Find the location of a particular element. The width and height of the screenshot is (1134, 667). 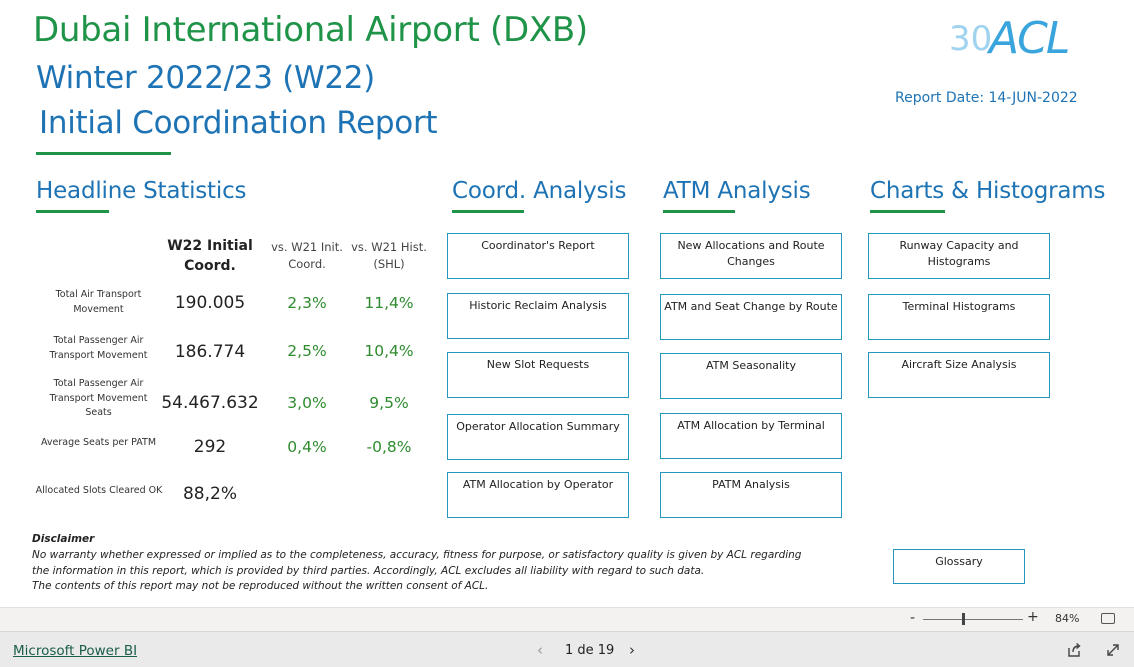

col-header-vs-w21-hist: vs. W21 Hist. (SHL) is located at coordinates (389, 255).